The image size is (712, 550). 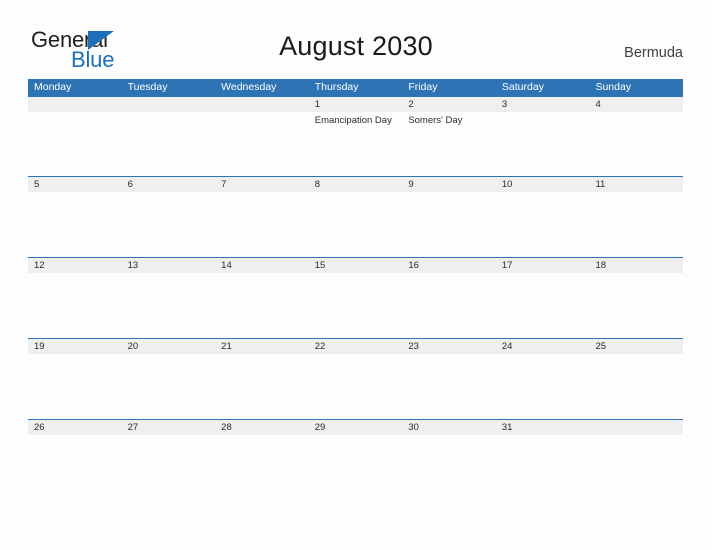 I want to click on day-number: 1, so click(x=317, y=104).